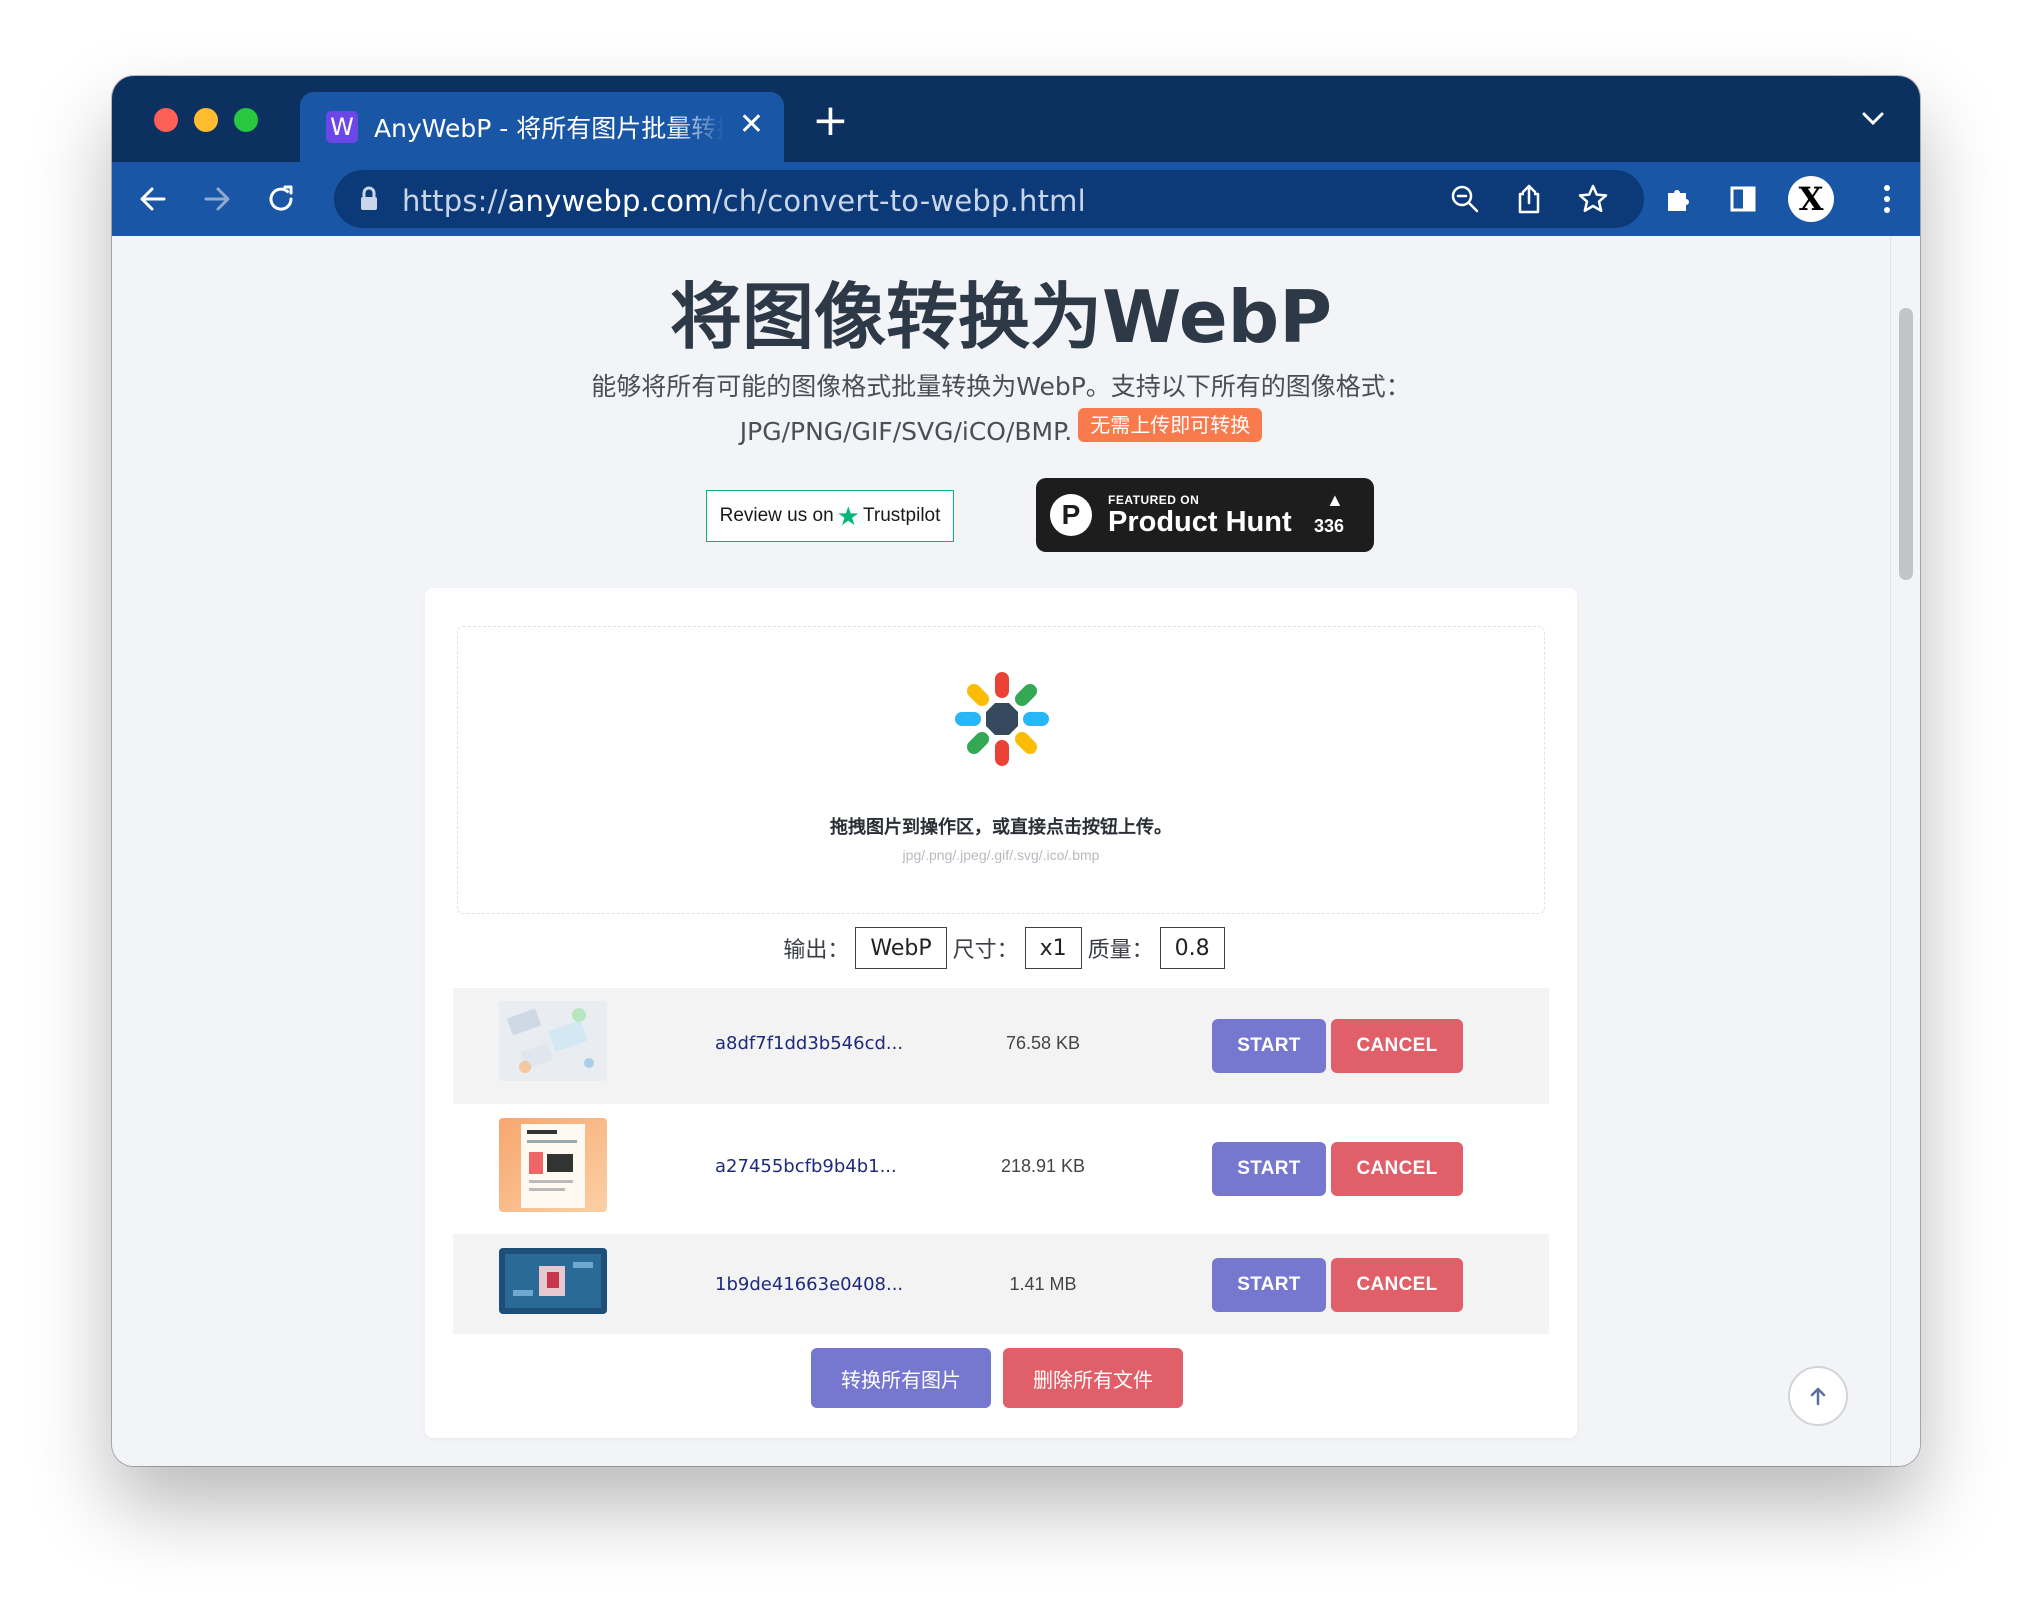  Describe the element at coordinates (1120, 950) in the screenshot. I see `quality-label: 质量：` at that location.